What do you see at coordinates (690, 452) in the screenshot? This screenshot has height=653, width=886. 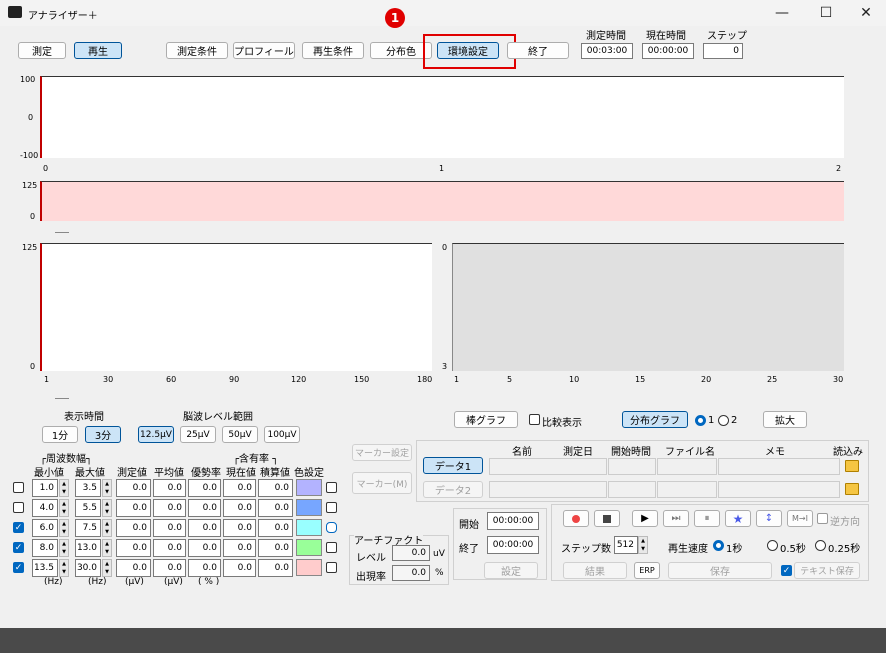 I see `col-file: ファイル名` at bounding box center [690, 452].